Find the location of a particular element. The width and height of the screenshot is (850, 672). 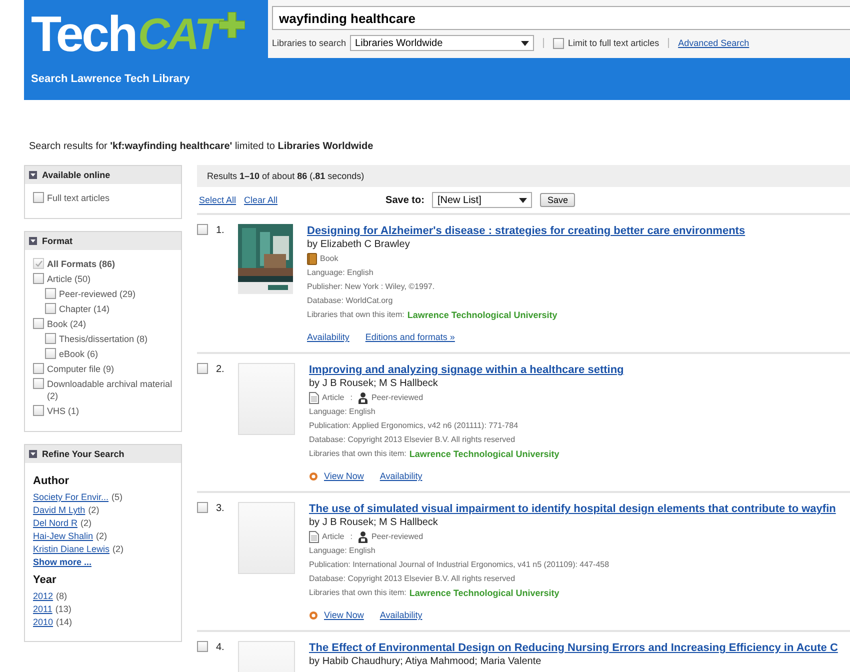

facet-link: David M Lyth is located at coordinates (59, 510).